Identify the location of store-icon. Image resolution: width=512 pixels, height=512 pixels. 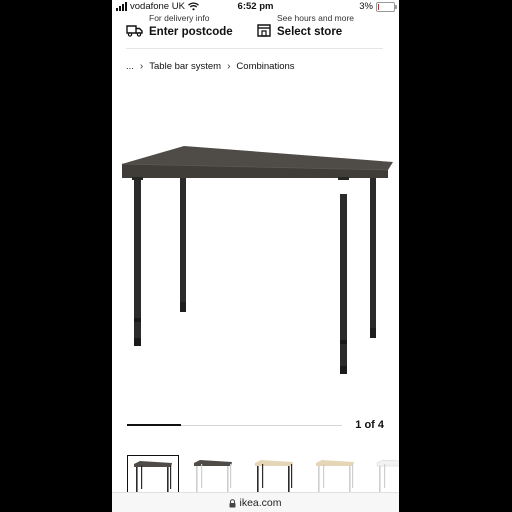
(264, 30).